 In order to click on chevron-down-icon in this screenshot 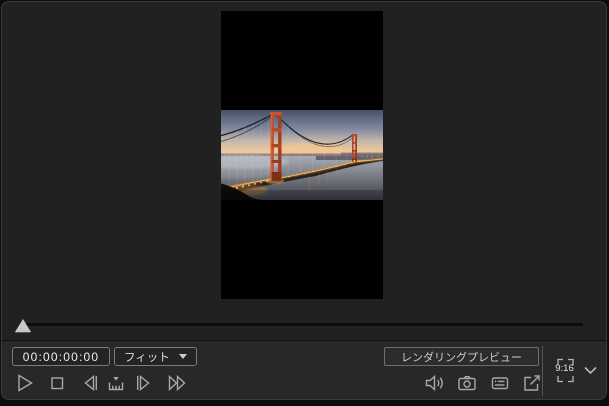, I will do `click(590, 370)`.